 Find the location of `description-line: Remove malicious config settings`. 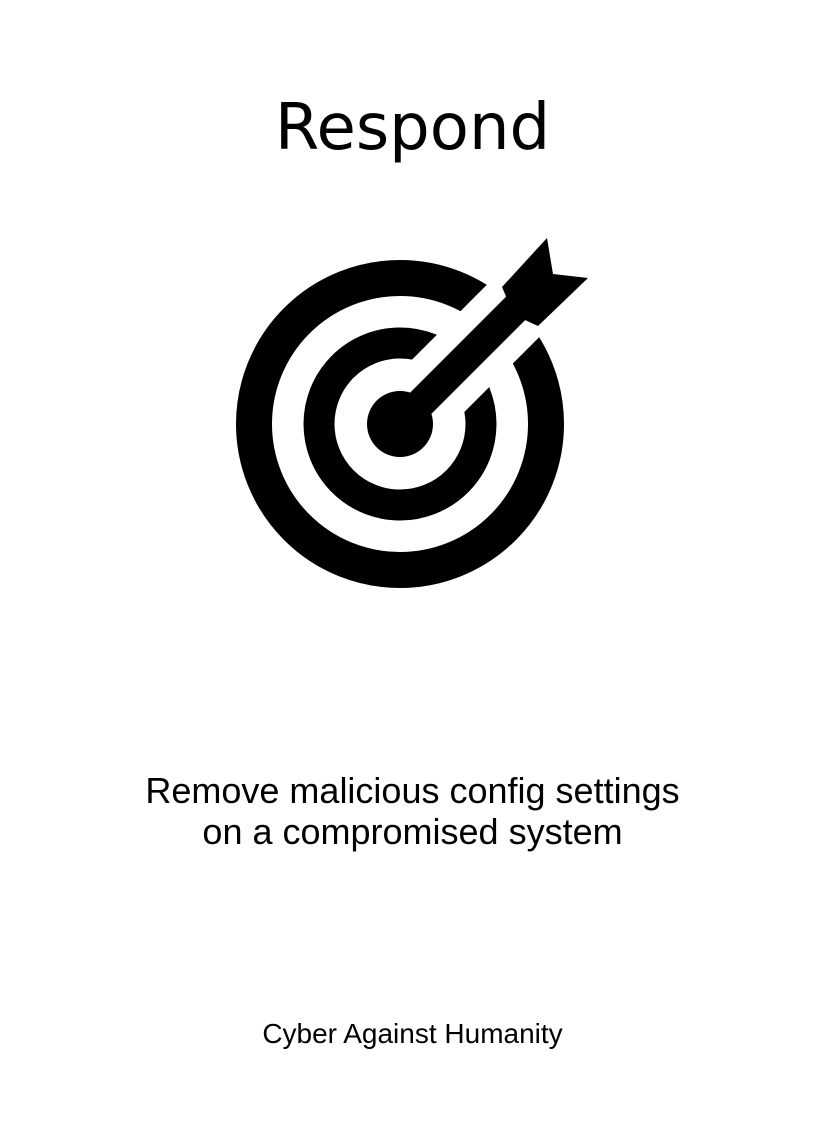

description-line: Remove malicious config settings is located at coordinates (412, 790).